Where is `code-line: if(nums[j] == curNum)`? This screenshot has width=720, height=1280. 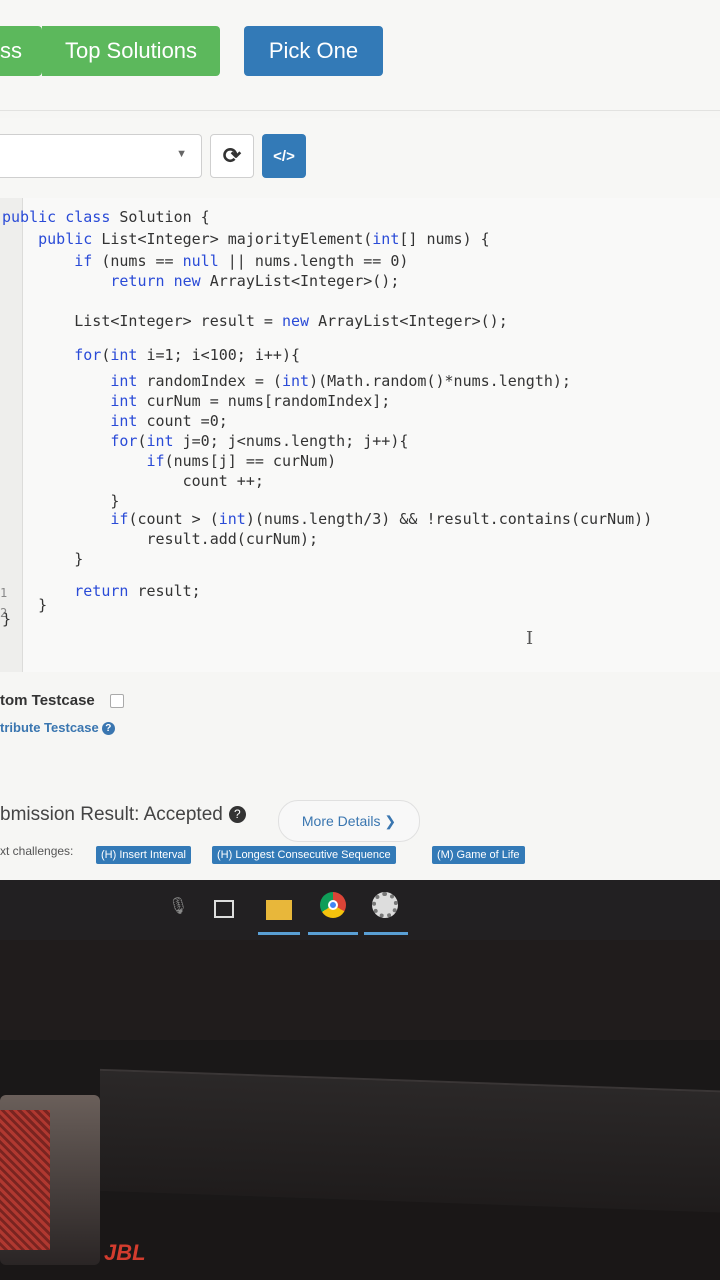 code-line: if(nums[j] == curNum) is located at coordinates (169, 461).